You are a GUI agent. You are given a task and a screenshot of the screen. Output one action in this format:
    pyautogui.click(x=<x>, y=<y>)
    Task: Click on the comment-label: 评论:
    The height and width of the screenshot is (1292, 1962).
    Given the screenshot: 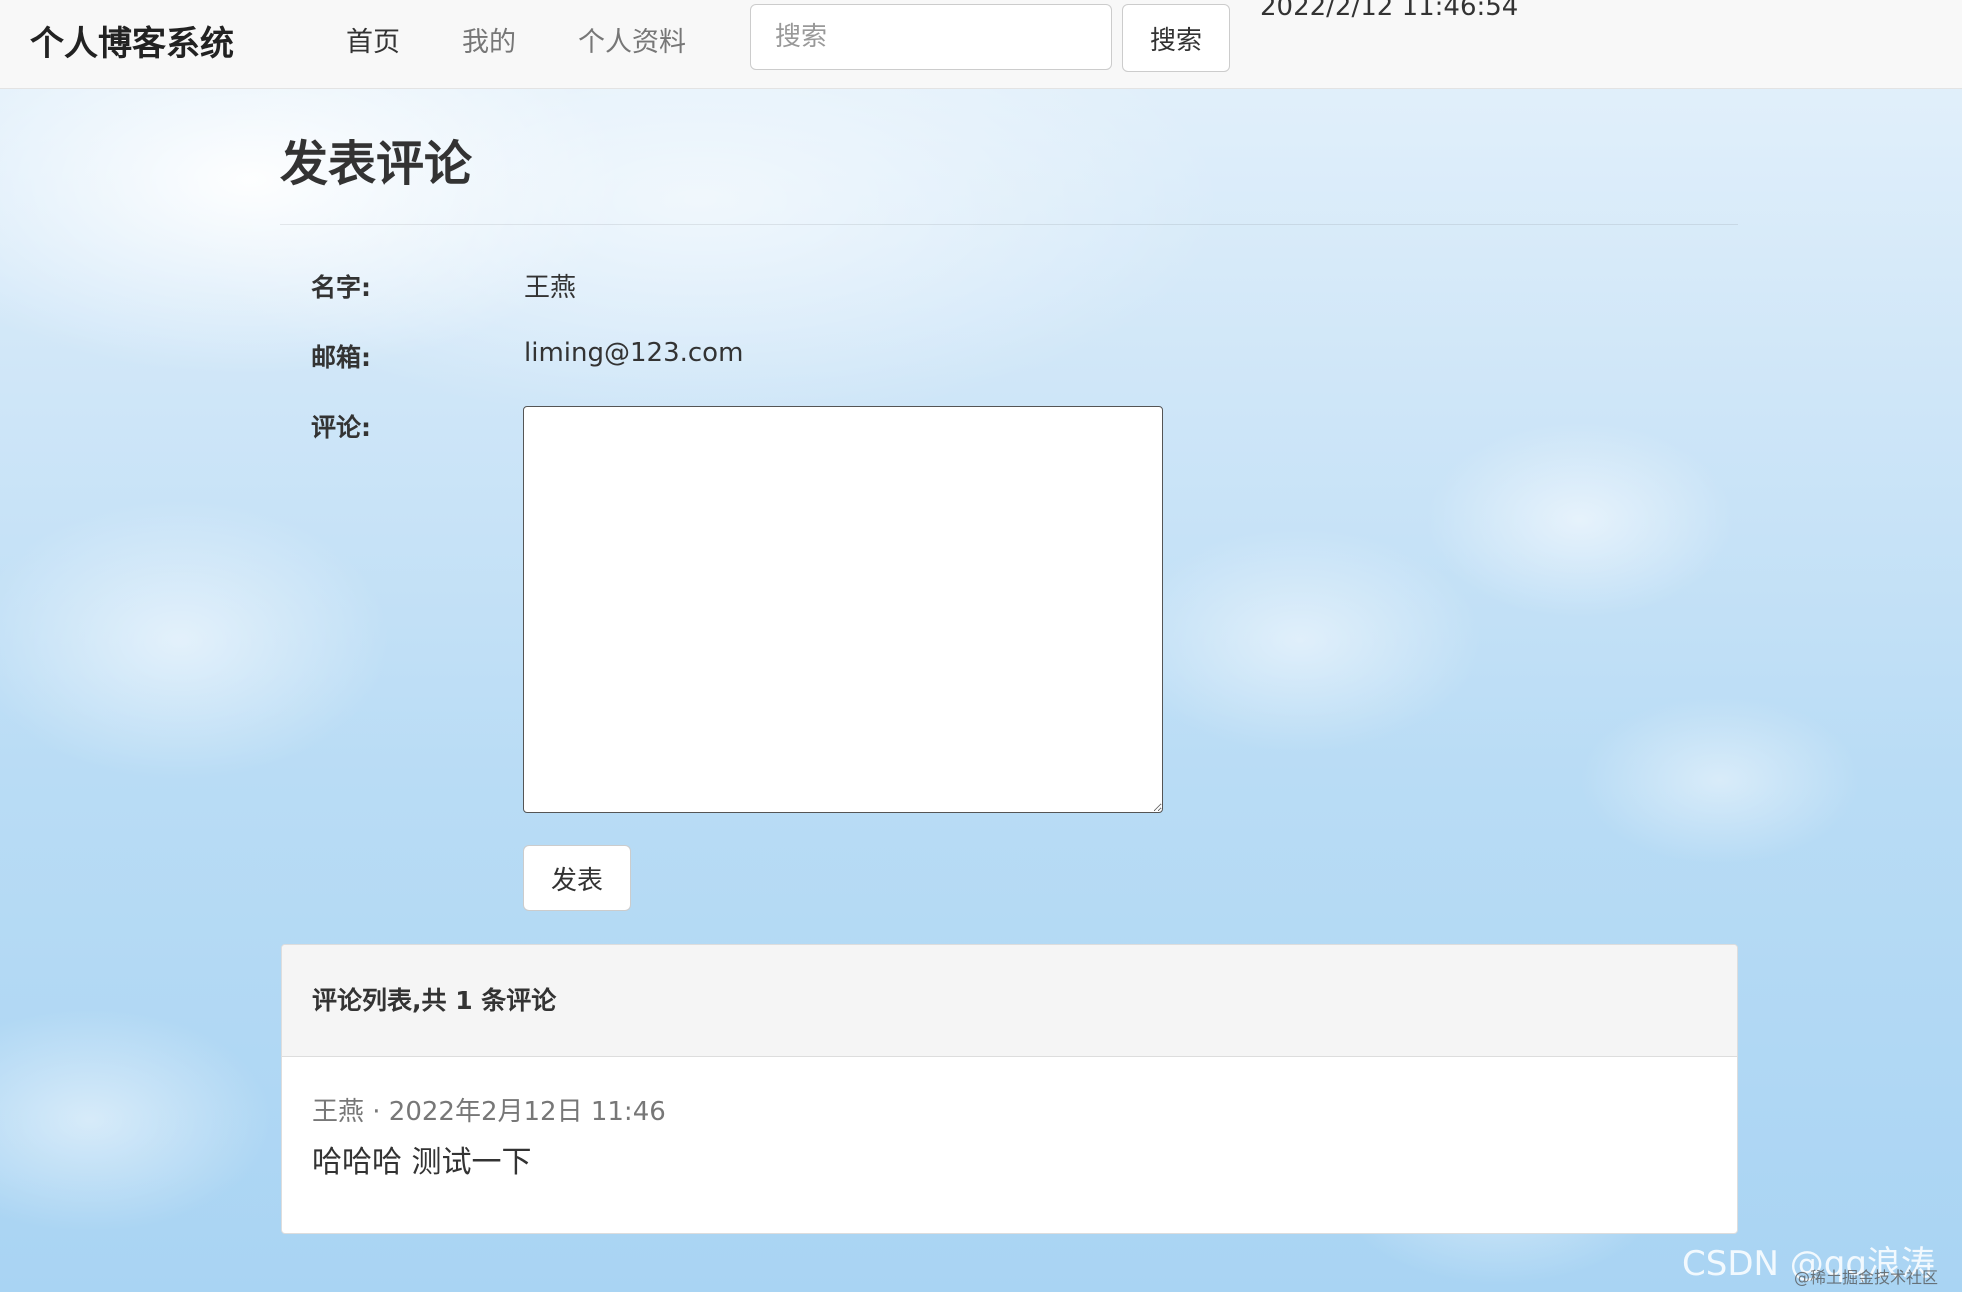 What is the action you would take?
    pyautogui.click(x=341, y=427)
    